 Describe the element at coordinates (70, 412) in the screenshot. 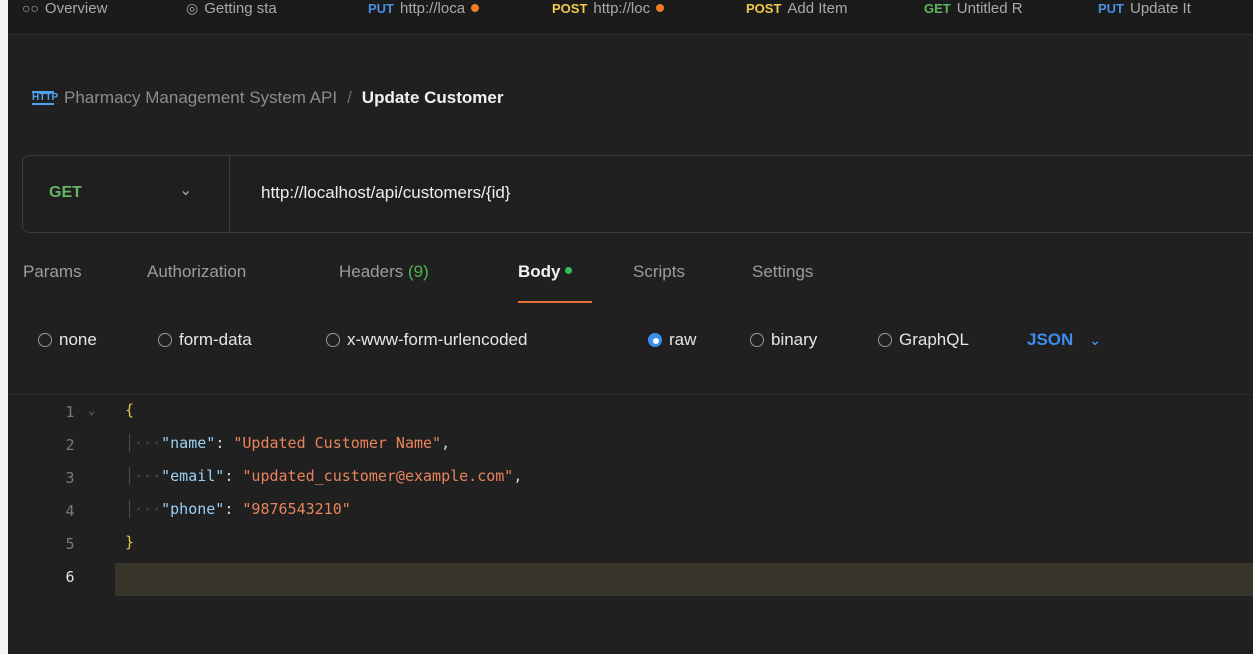

I see `line-number: 1` at that location.